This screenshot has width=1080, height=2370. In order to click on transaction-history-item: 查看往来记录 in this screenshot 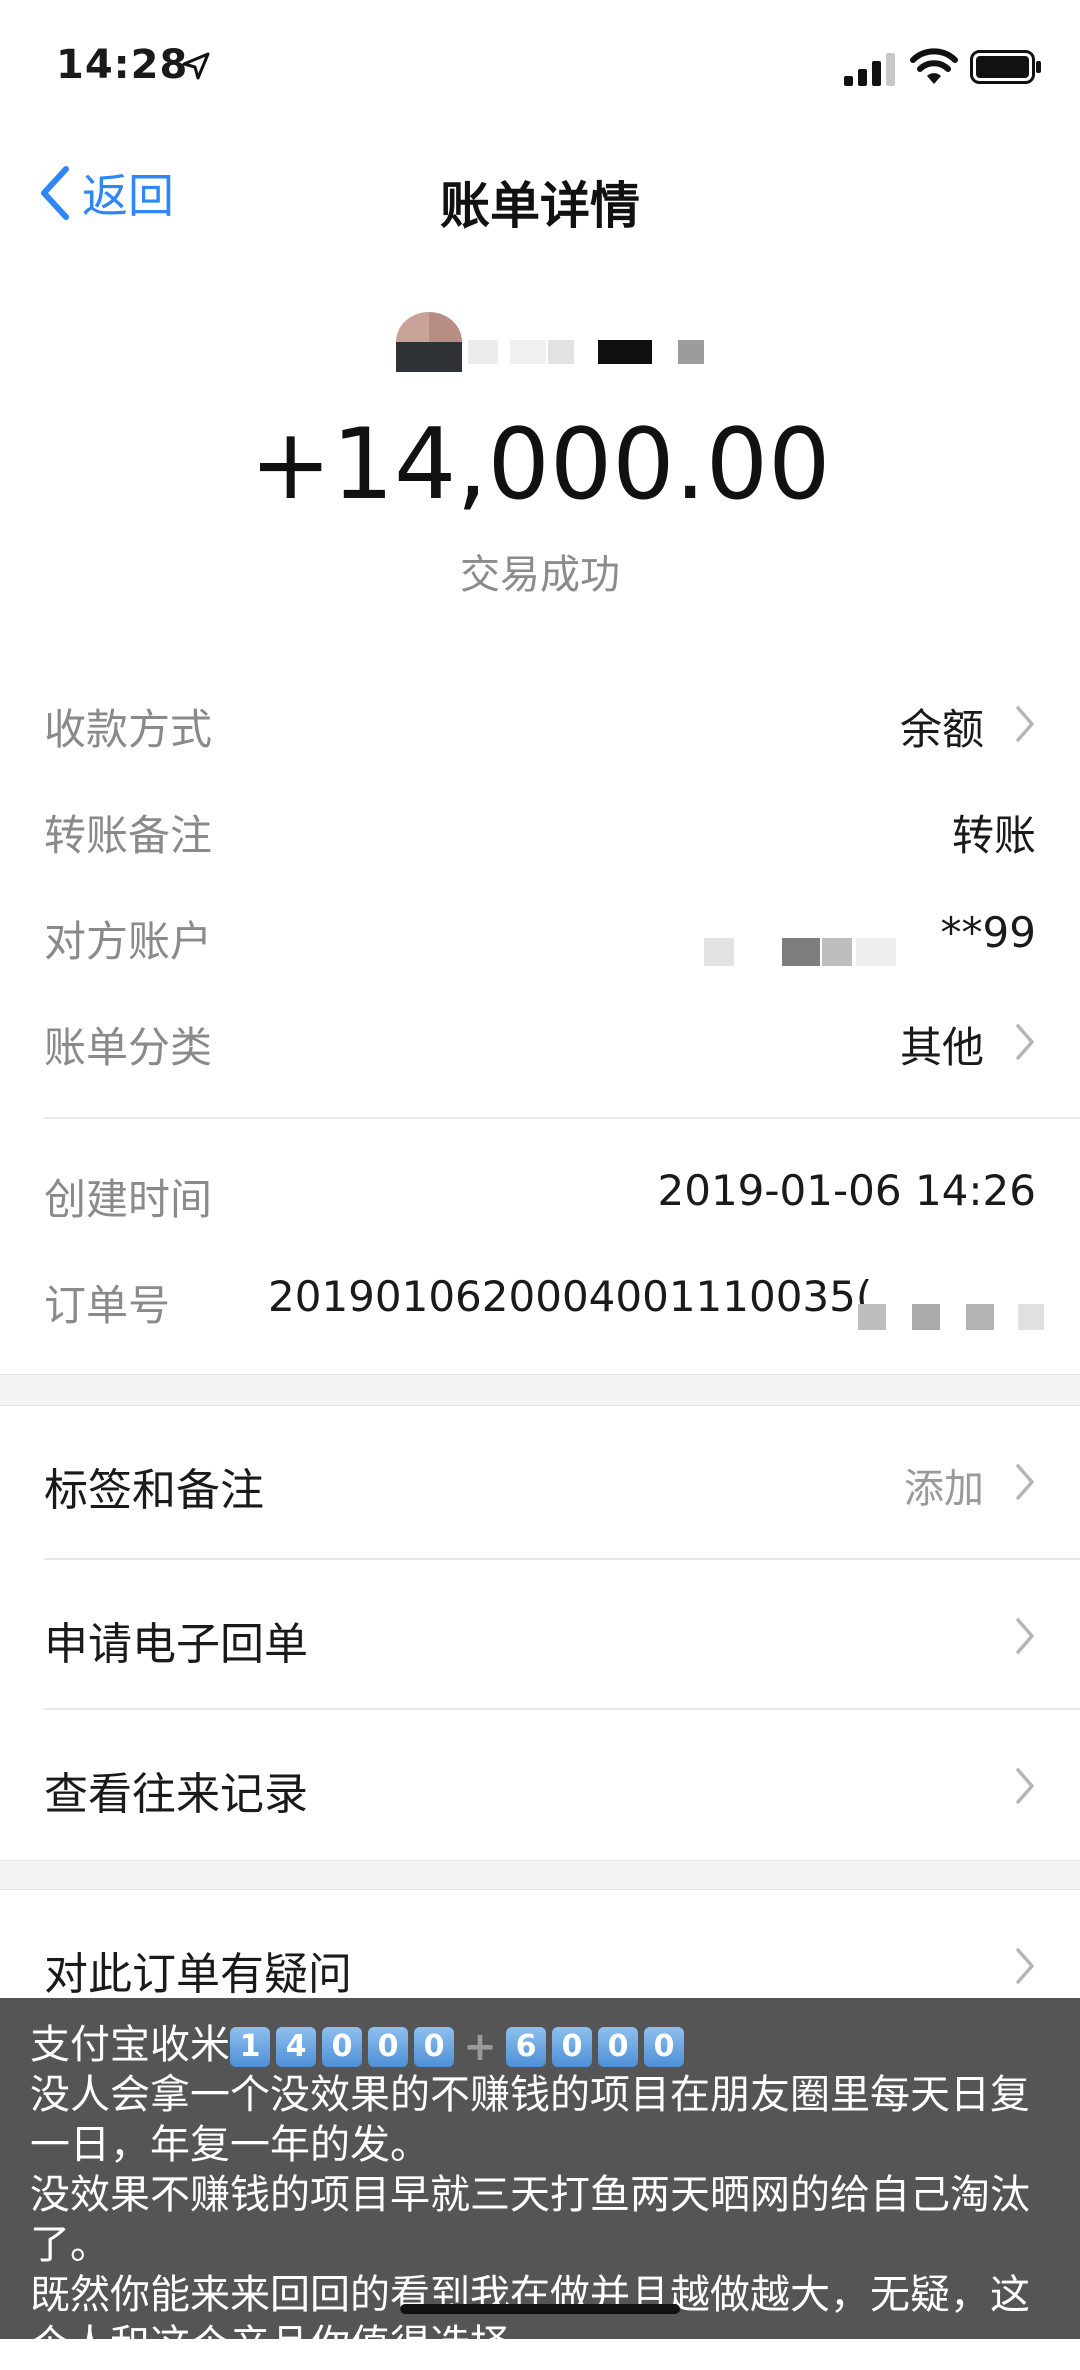, I will do `click(540, 1785)`.